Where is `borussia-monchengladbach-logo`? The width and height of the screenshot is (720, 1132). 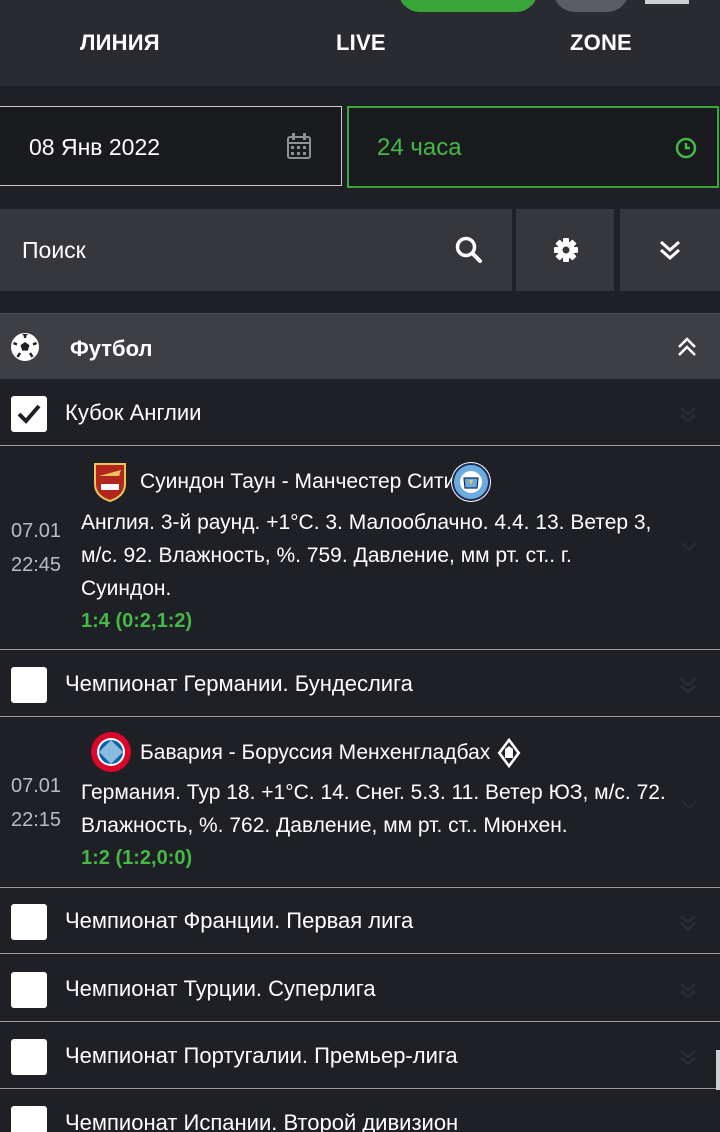 borussia-monchengladbach-logo is located at coordinates (509, 753).